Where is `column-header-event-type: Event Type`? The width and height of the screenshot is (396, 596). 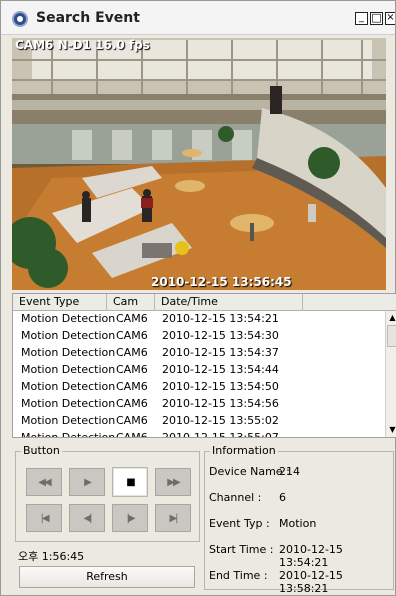
column-header-event-type: Event Type is located at coordinates (60, 302).